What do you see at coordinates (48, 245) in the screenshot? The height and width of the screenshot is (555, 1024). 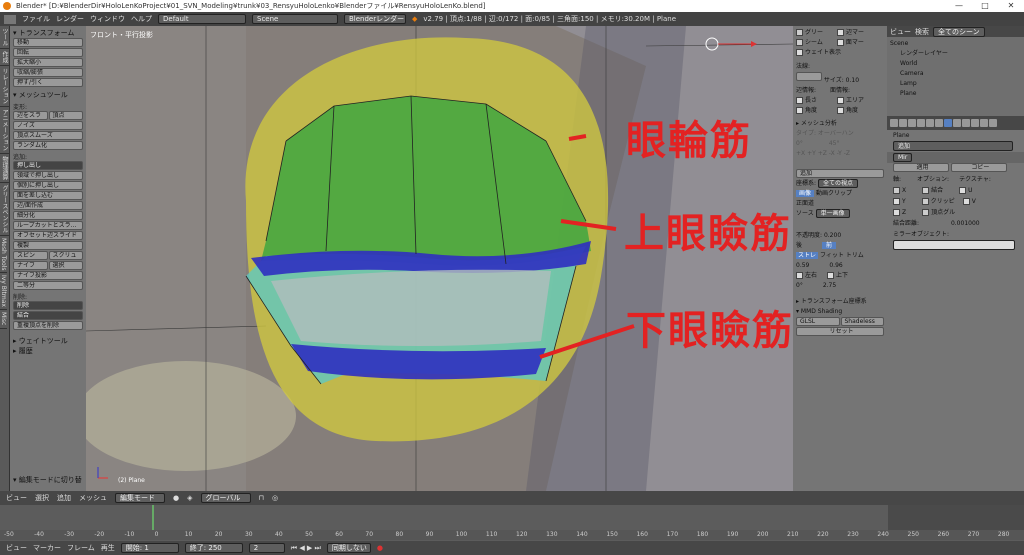 I see `duplicate-button: 複製` at bounding box center [48, 245].